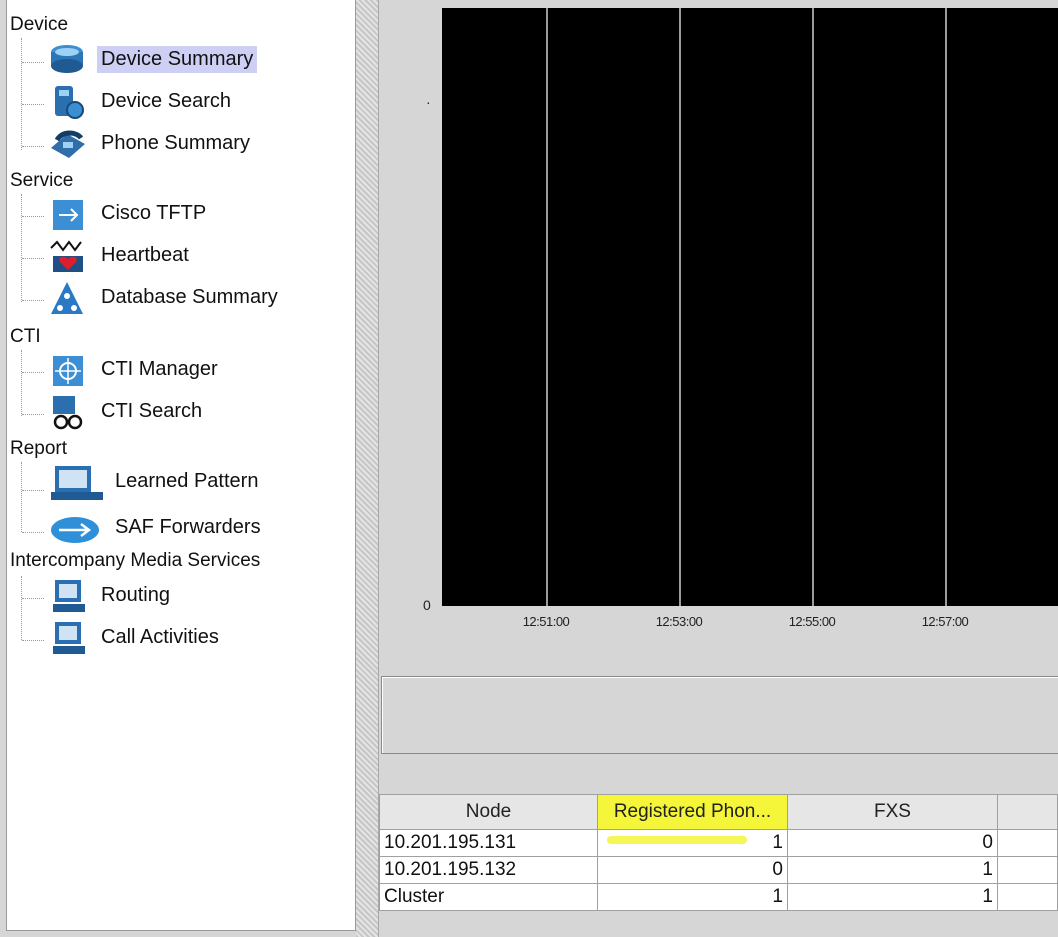 This screenshot has width=1058, height=937. I want to click on category-report: Report, so click(38, 449).